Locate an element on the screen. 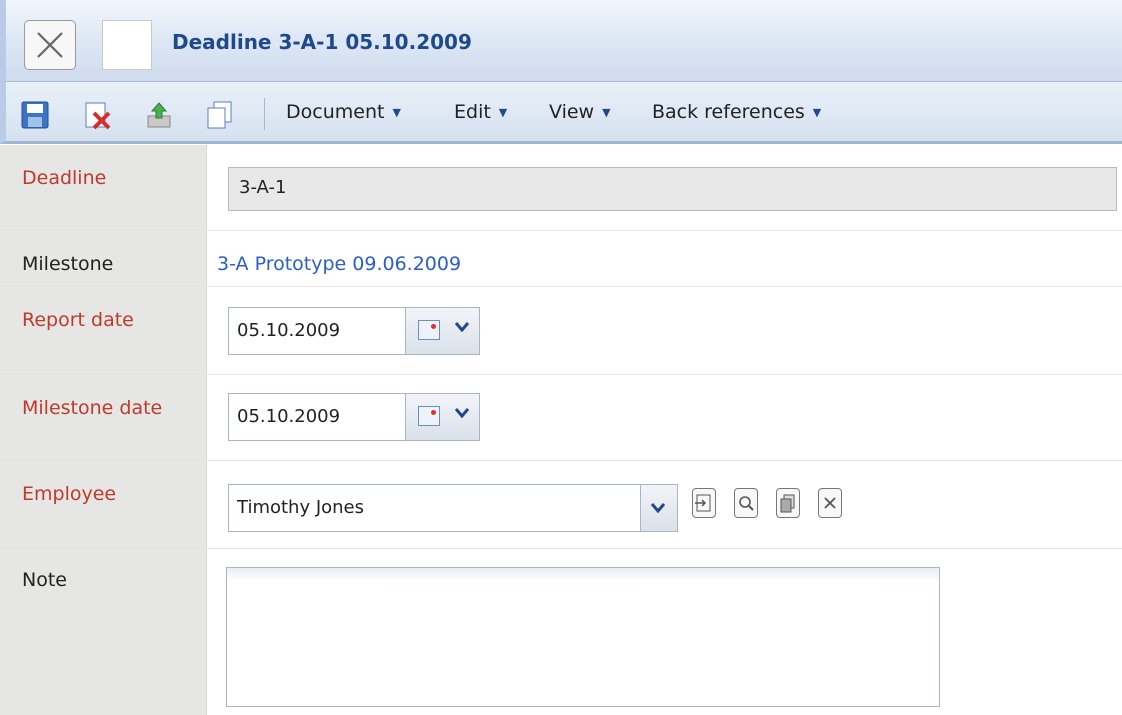 The image size is (1122, 715). close-button is located at coordinates (50, 45).